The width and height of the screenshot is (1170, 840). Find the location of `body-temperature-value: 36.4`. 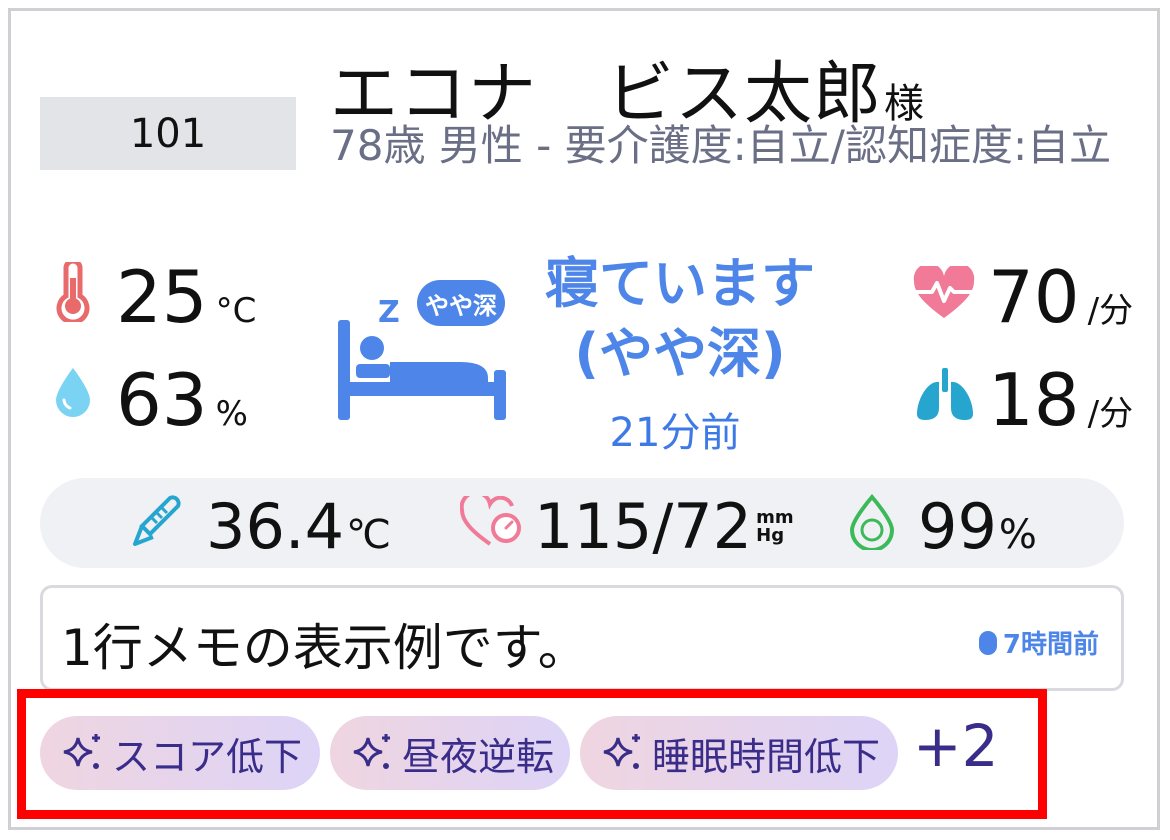

body-temperature-value: 36.4 is located at coordinates (275, 526).